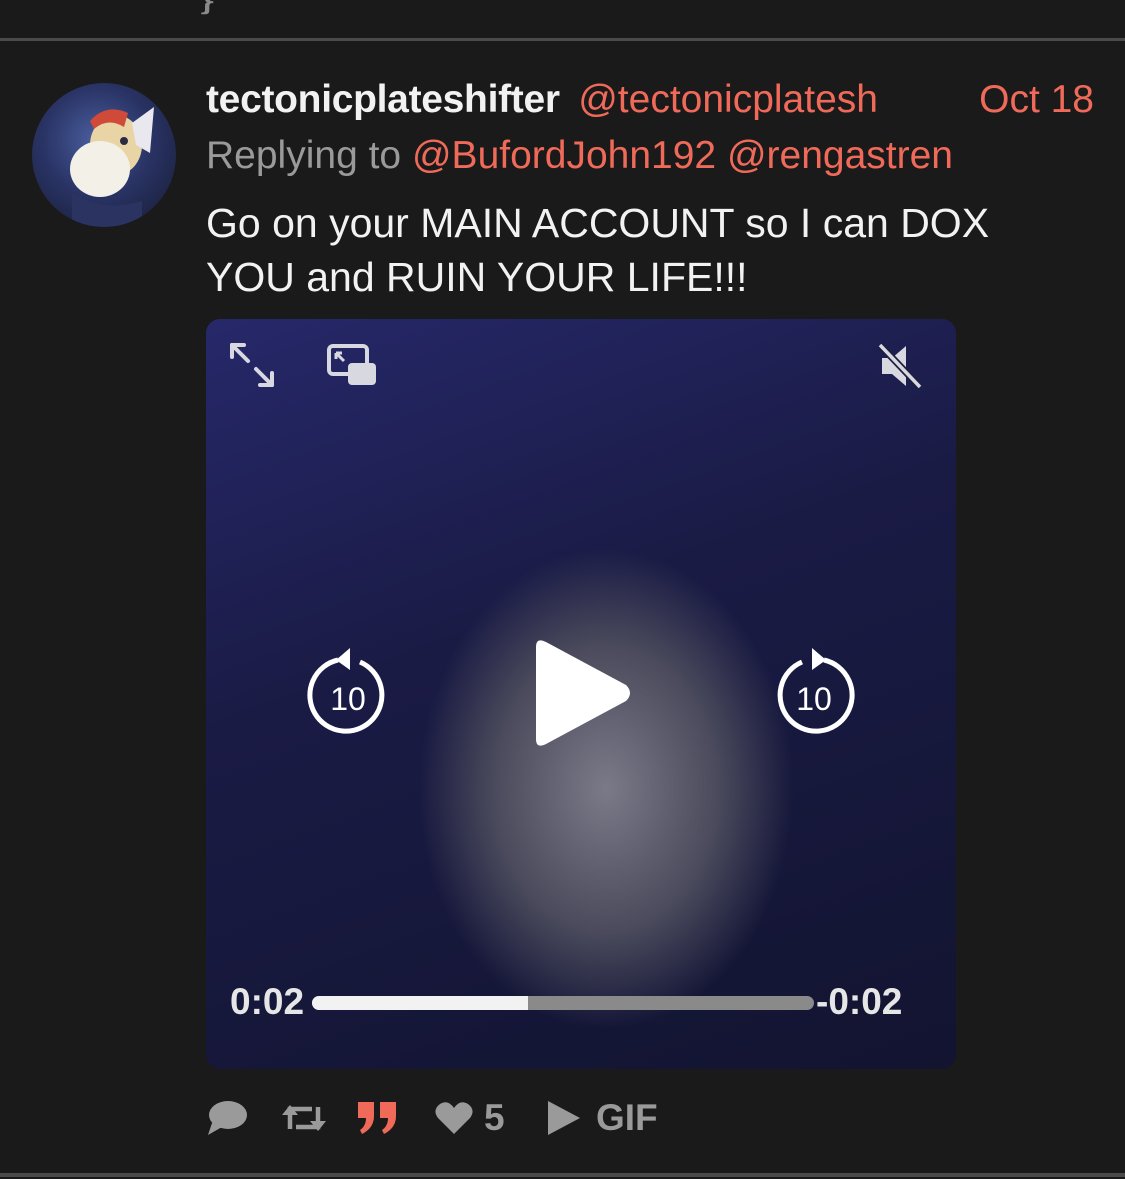 The width and height of the screenshot is (1125, 1179). I want to click on avatar, so click(104, 155).